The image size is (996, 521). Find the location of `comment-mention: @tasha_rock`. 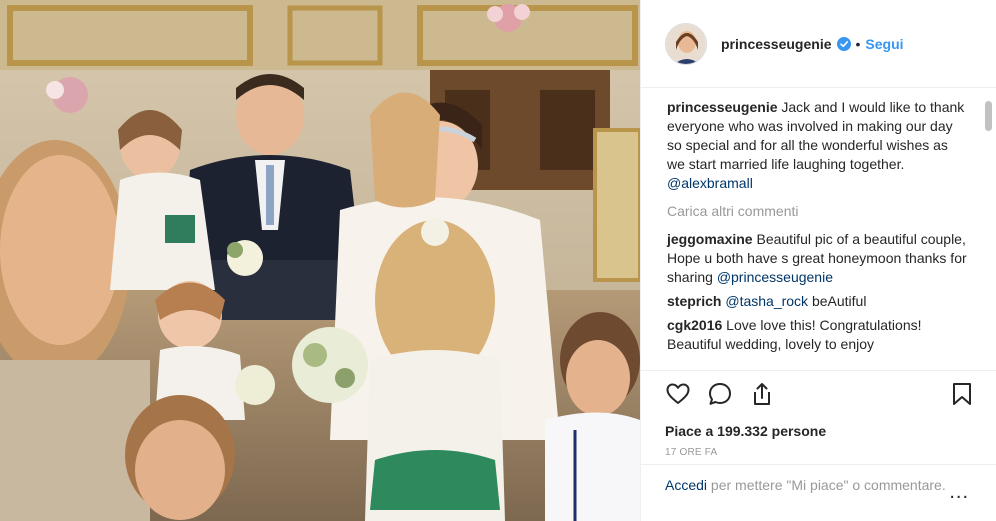

comment-mention: @tasha_rock is located at coordinates (766, 301).